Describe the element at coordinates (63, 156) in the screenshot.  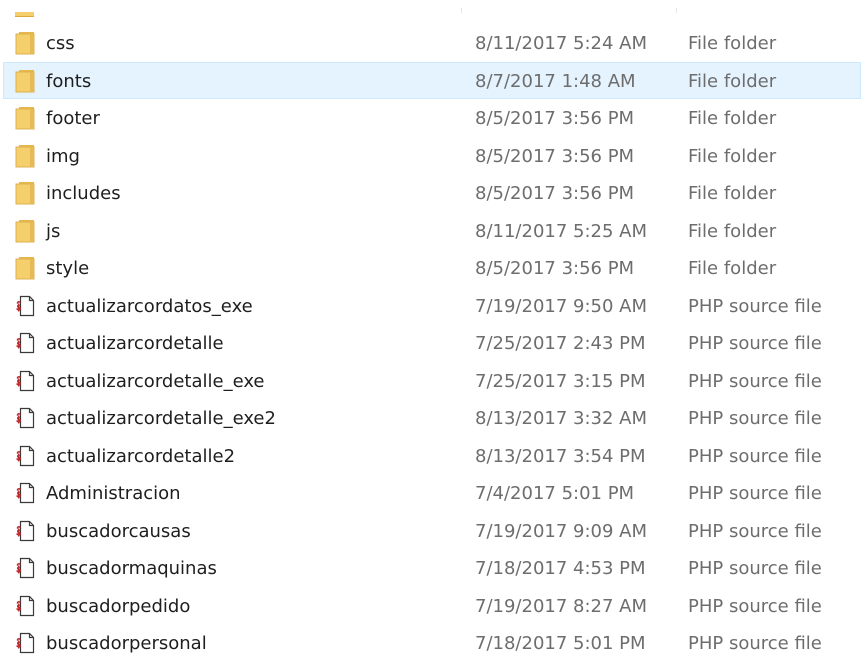
I see `file-name: img` at that location.